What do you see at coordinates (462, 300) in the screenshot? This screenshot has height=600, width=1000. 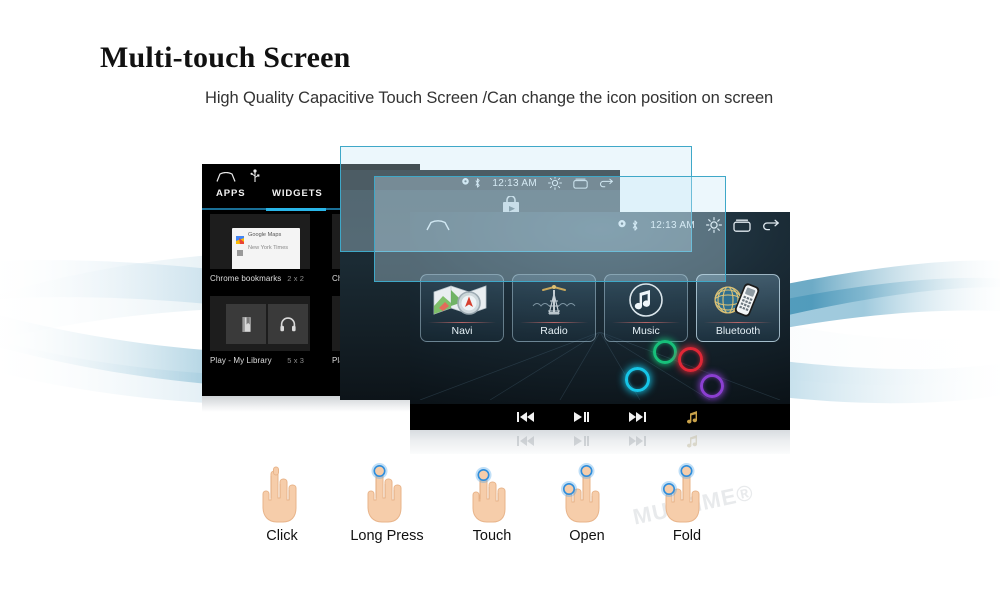 I see `map-compass-icon` at bounding box center [462, 300].